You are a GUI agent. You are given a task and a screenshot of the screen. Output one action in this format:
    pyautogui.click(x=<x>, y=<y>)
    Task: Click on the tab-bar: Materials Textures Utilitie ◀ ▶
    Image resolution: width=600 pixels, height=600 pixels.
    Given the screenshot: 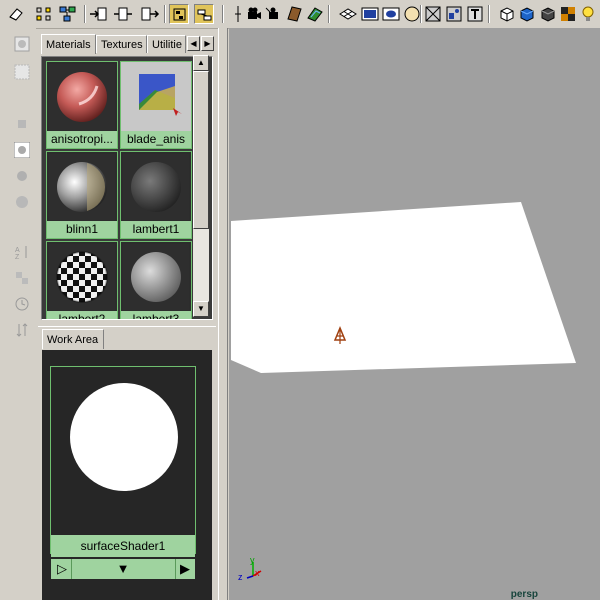 What is the action you would take?
    pyautogui.click(x=127, y=44)
    